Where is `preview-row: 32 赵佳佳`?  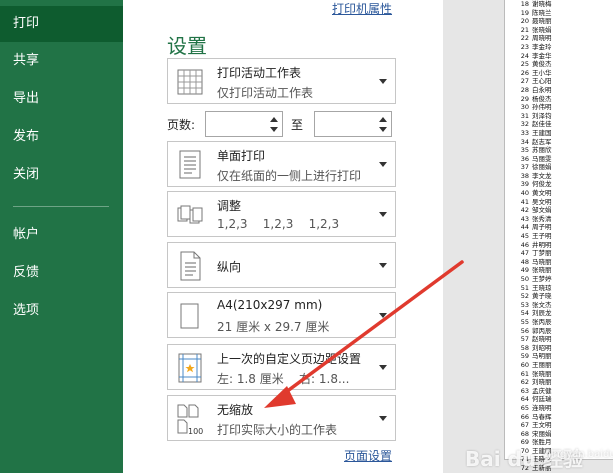
preview-row: 32 赵佳佳 is located at coordinates (562, 124).